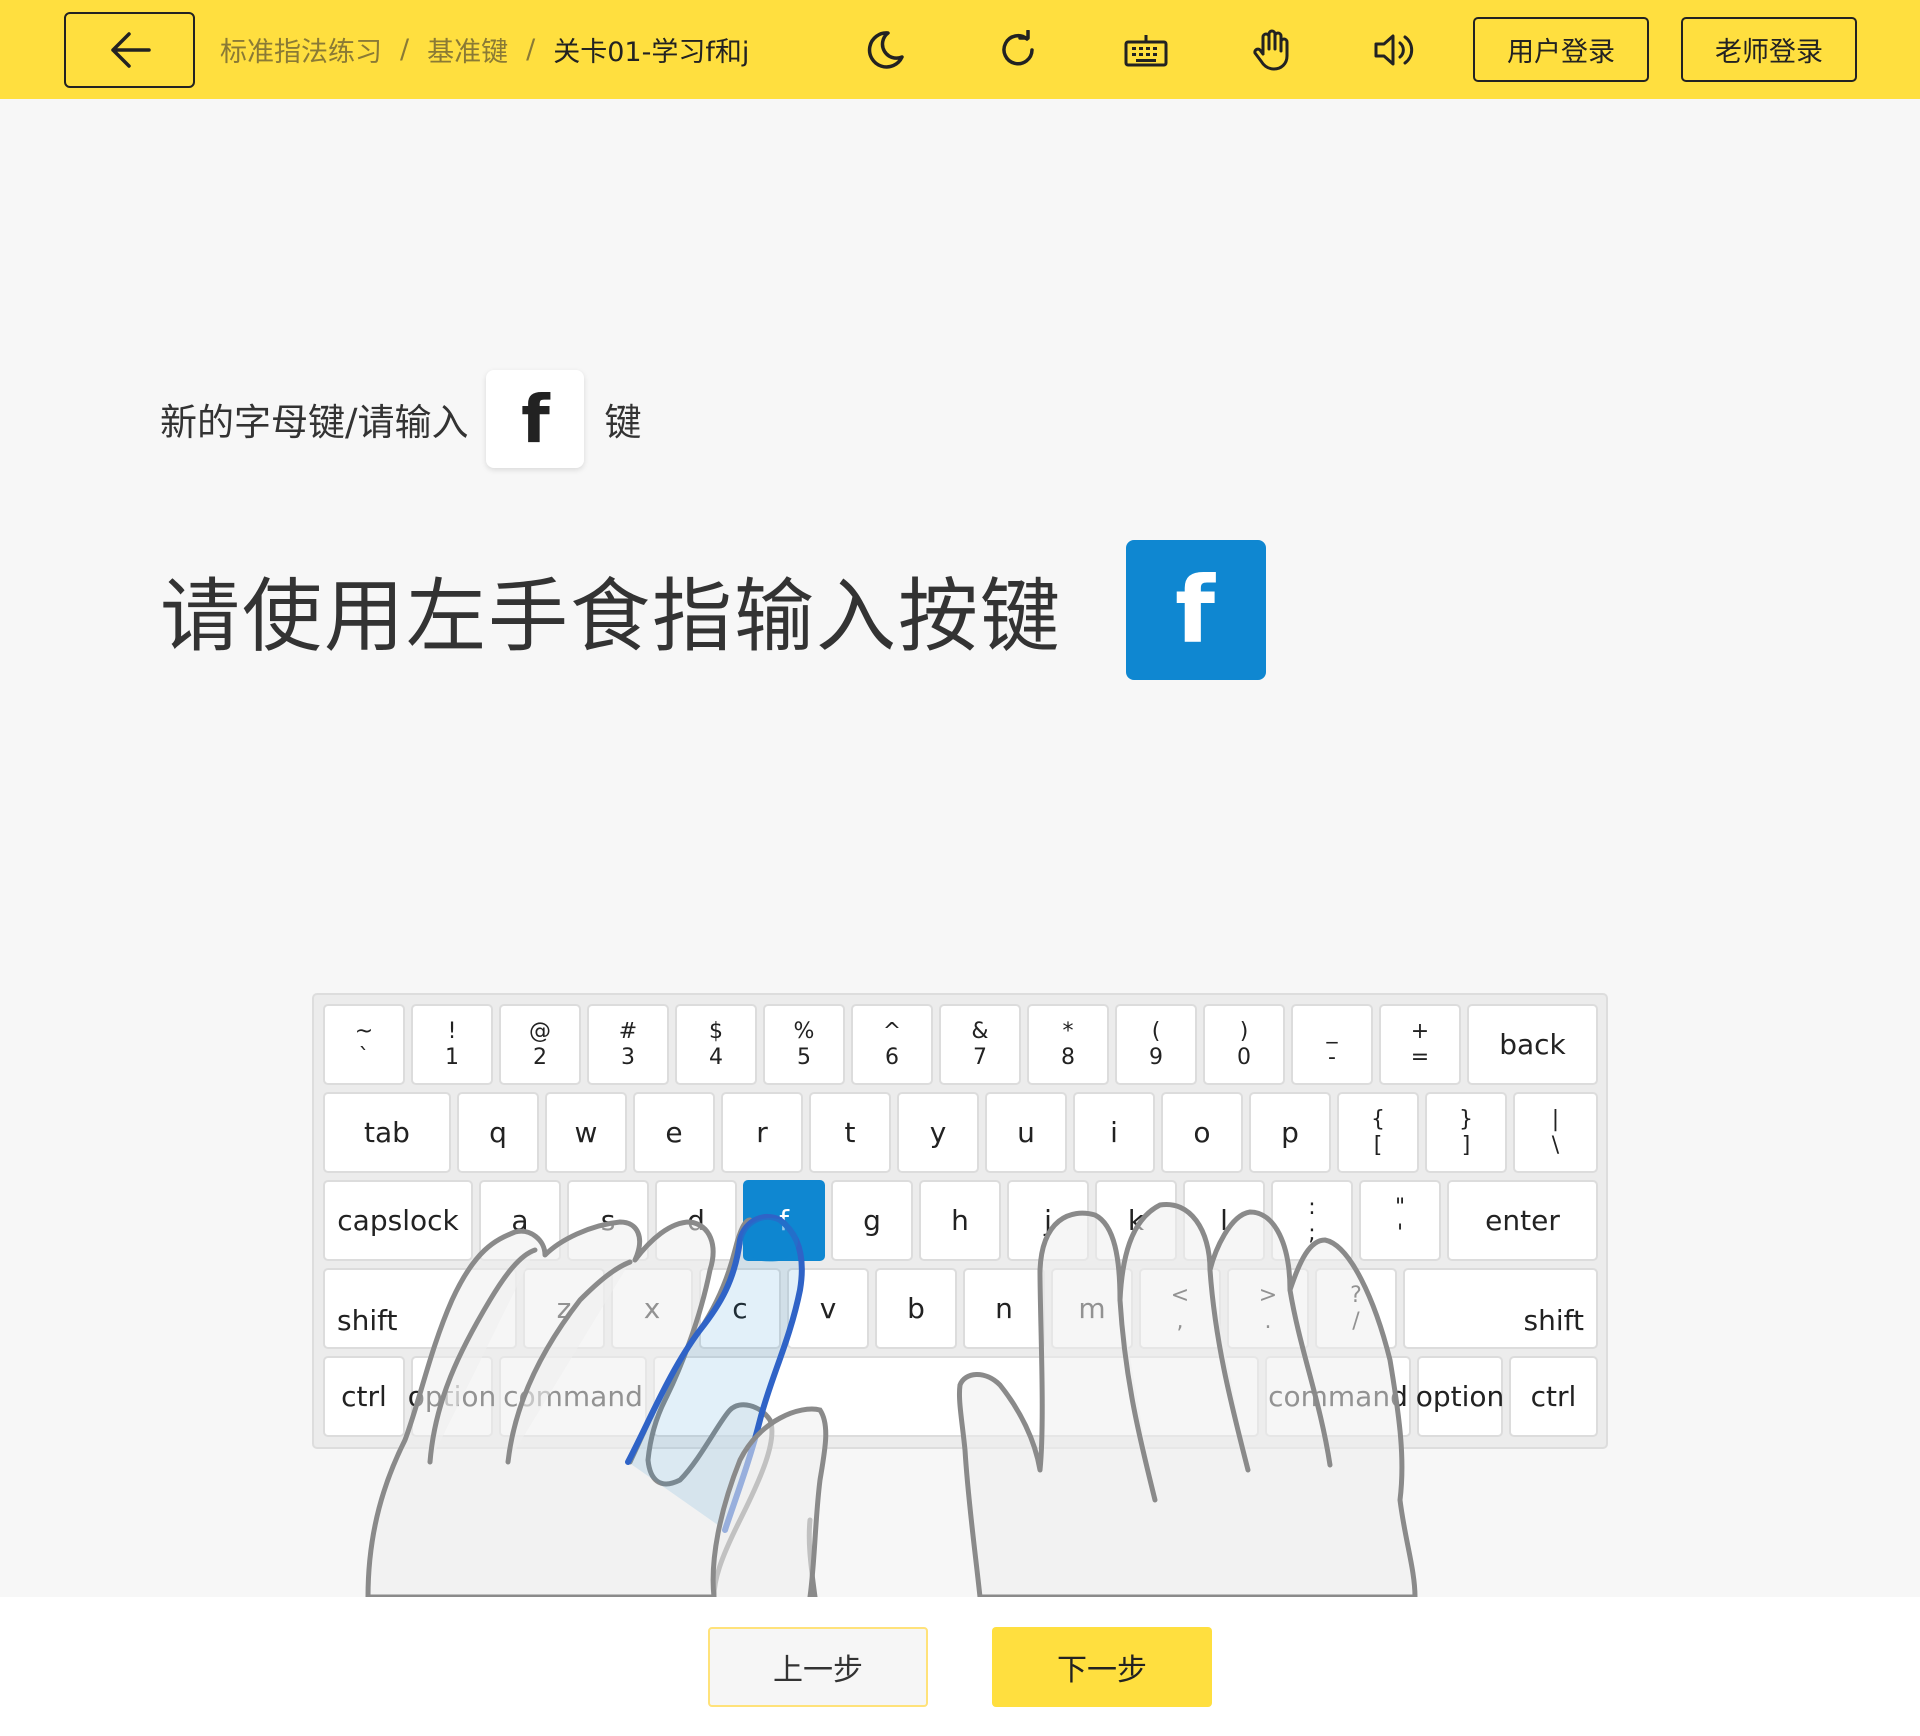 The width and height of the screenshot is (1920, 1736). I want to click on previous-step-button: 上一步, so click(818, 1667).